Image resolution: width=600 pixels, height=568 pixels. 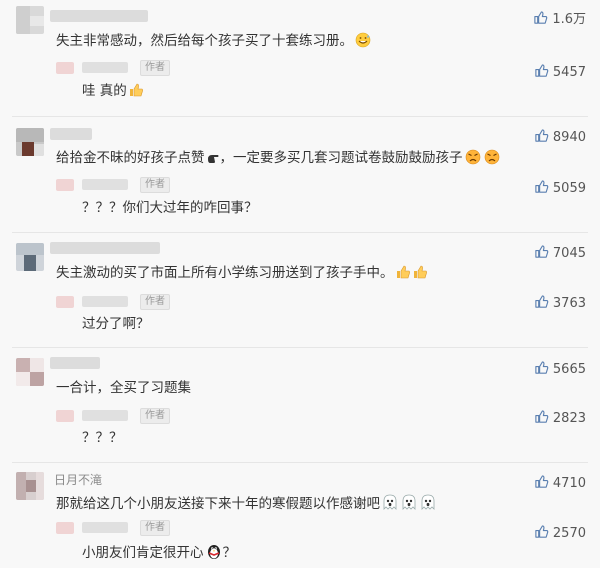 What do you see at coordinates (213, 160) in the screenshot?
I see `pointing-hand-emoji` at bounding box center [213, 160].